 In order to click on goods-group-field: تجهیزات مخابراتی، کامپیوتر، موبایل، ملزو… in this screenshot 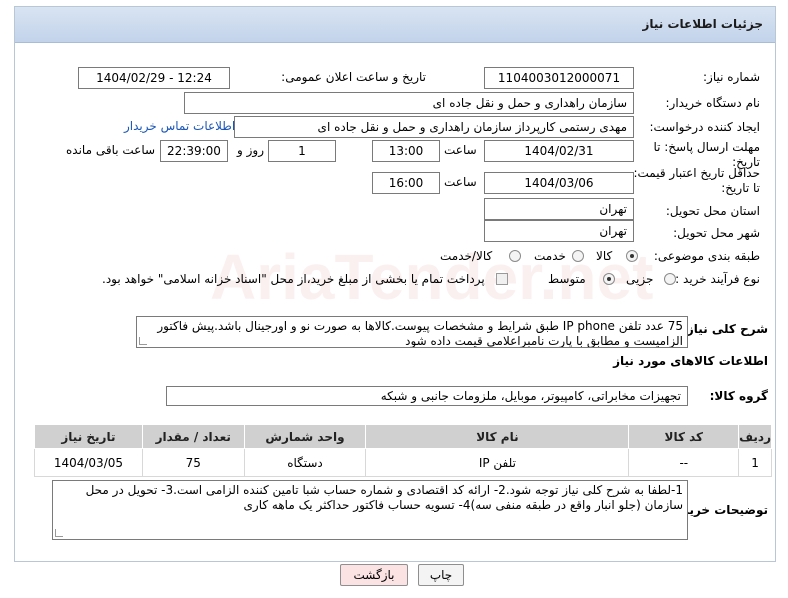, I will do `click(427, 396)`.